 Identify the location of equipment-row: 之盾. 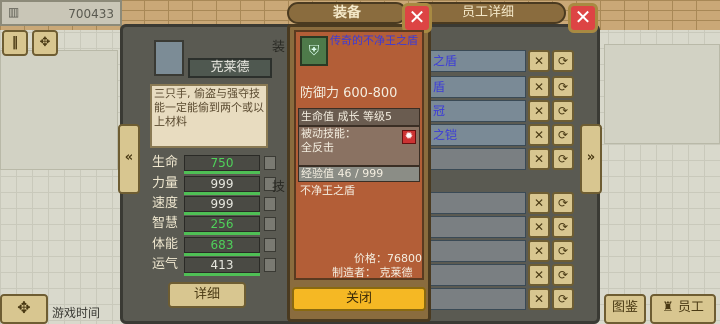
(478, 61).